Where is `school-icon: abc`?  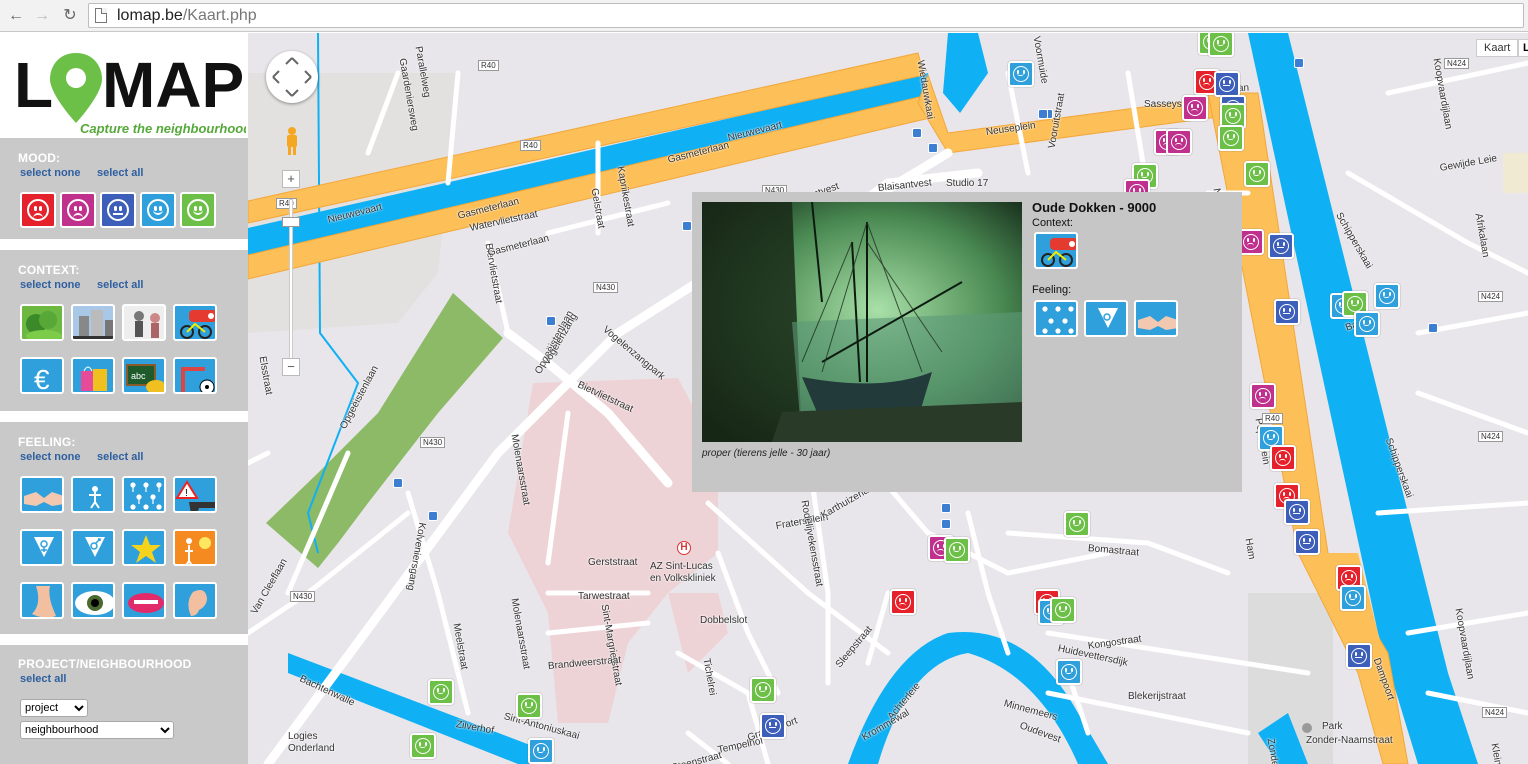
school-icon: abc is located at coordinates (144, 375).